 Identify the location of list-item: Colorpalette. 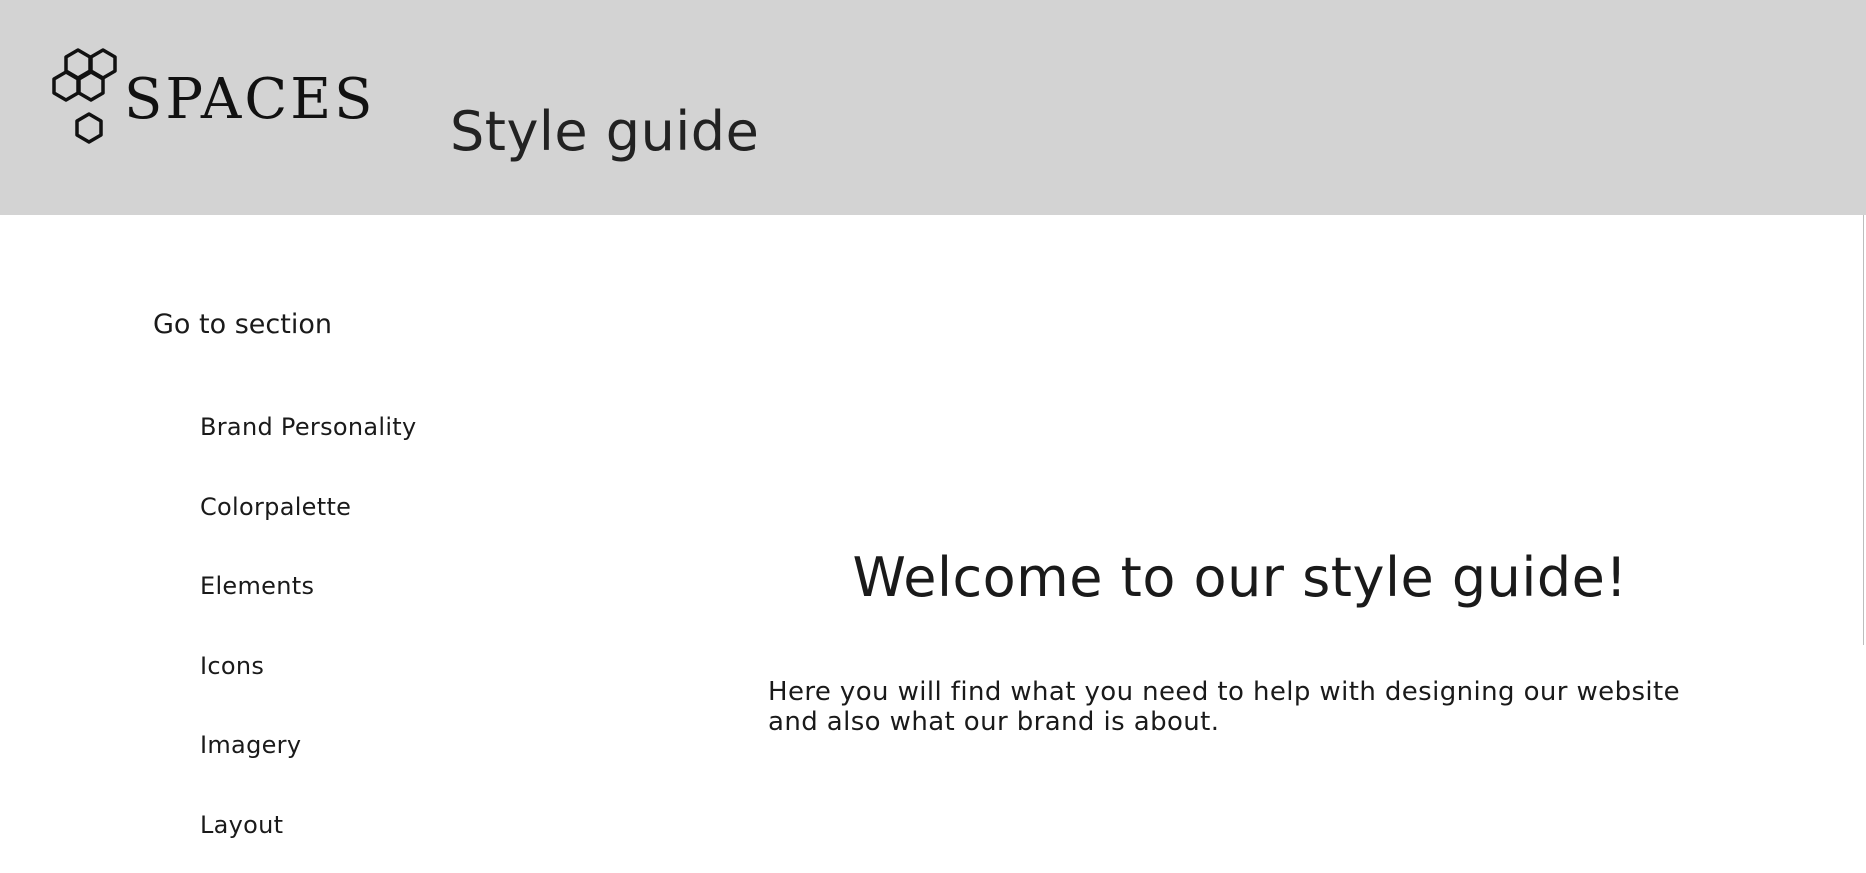
(308, 530).